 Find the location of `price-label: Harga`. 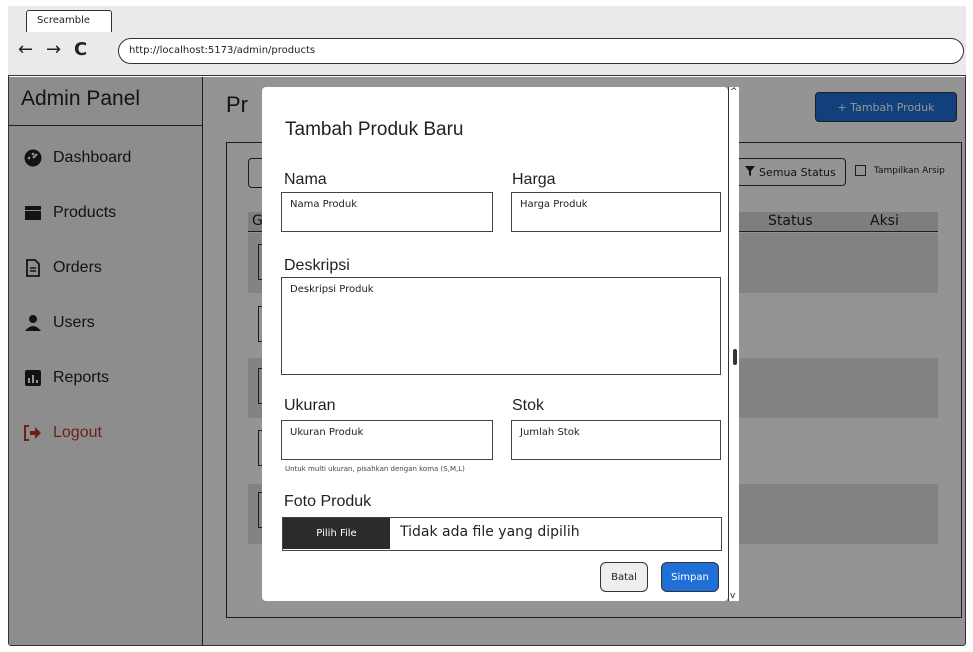

price-label: Harga is located at coordinates (534, 179).